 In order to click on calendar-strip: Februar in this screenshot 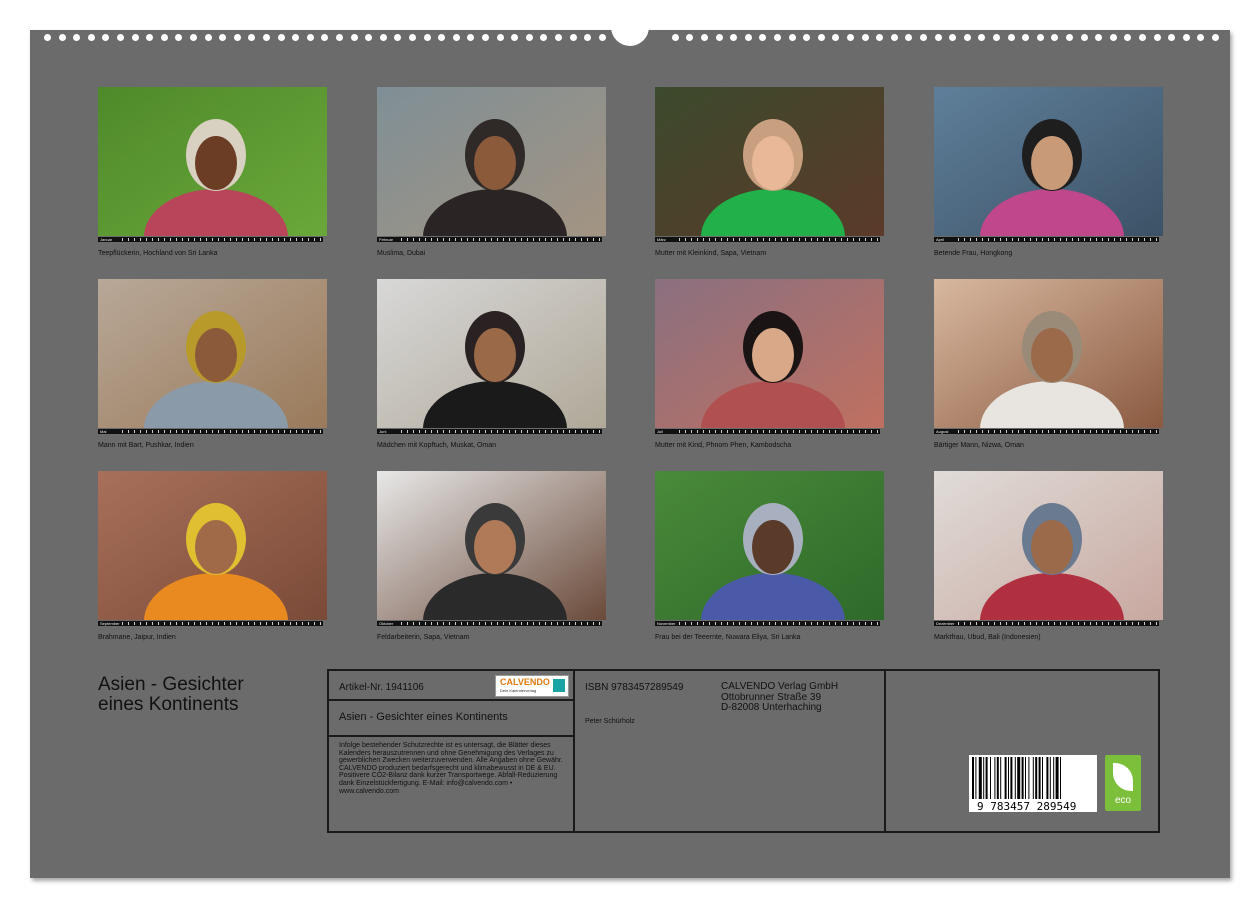, I will do `click(489, 239)`.